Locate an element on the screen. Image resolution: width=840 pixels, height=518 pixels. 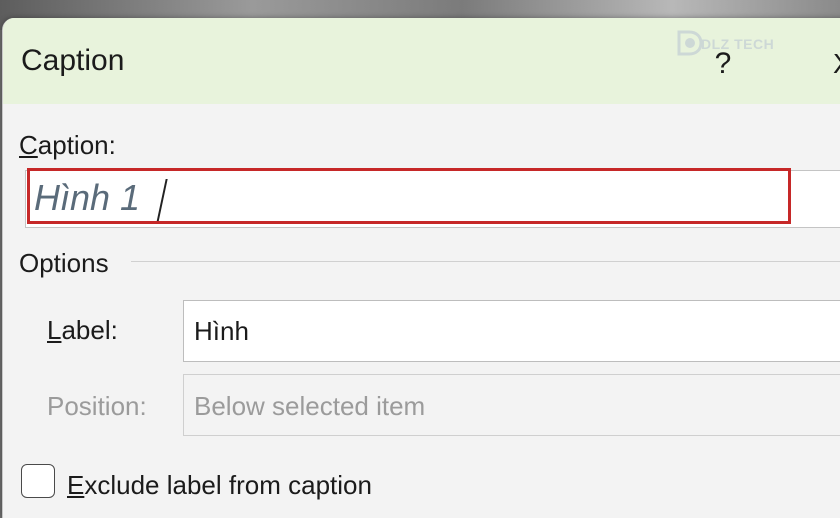
help-button: ? is located at coordinates (723, 64).